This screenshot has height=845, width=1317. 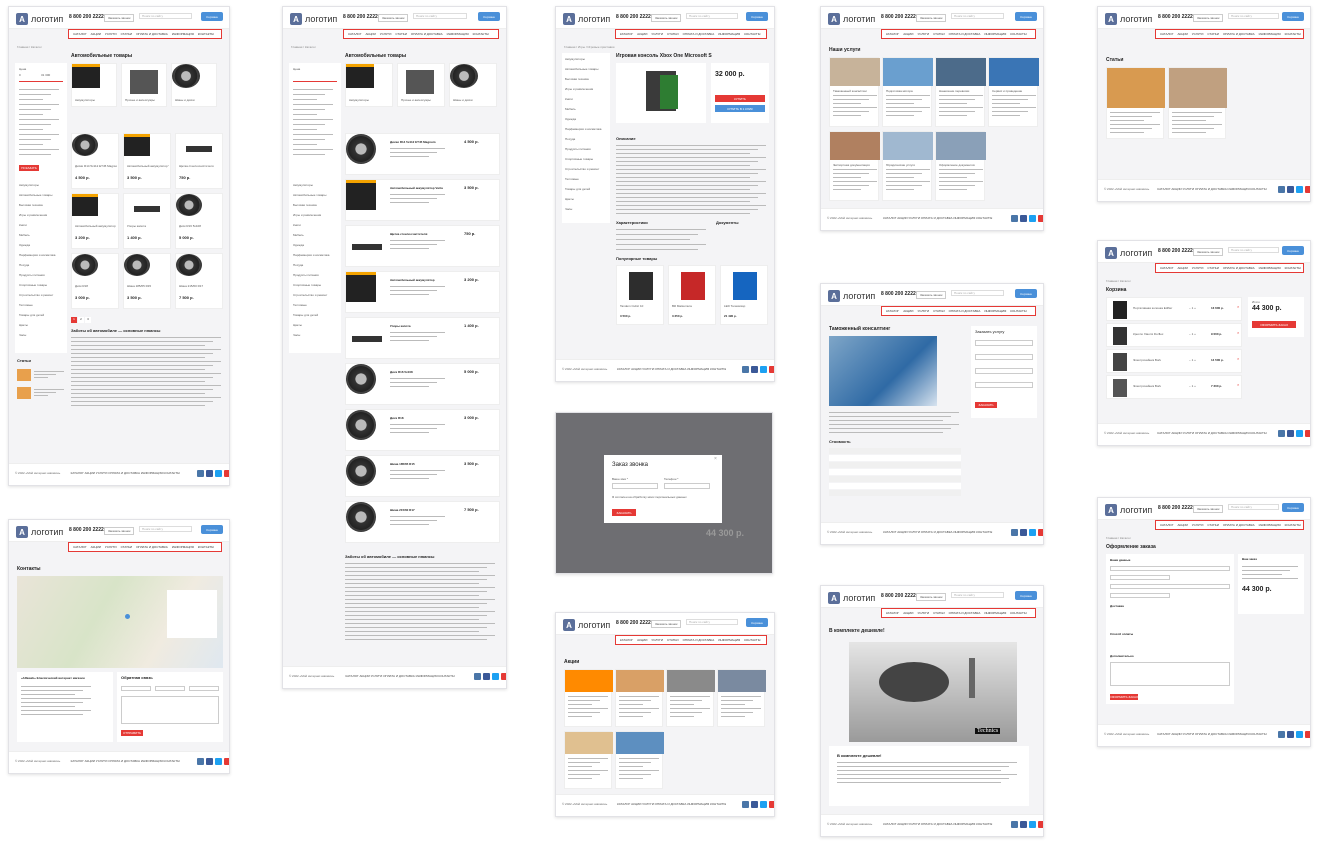 What do you see at coordinates (575, 59) in the screenshot?
I see `sidebar-category: Аккумуляторы` at bounding box center [575, 59].